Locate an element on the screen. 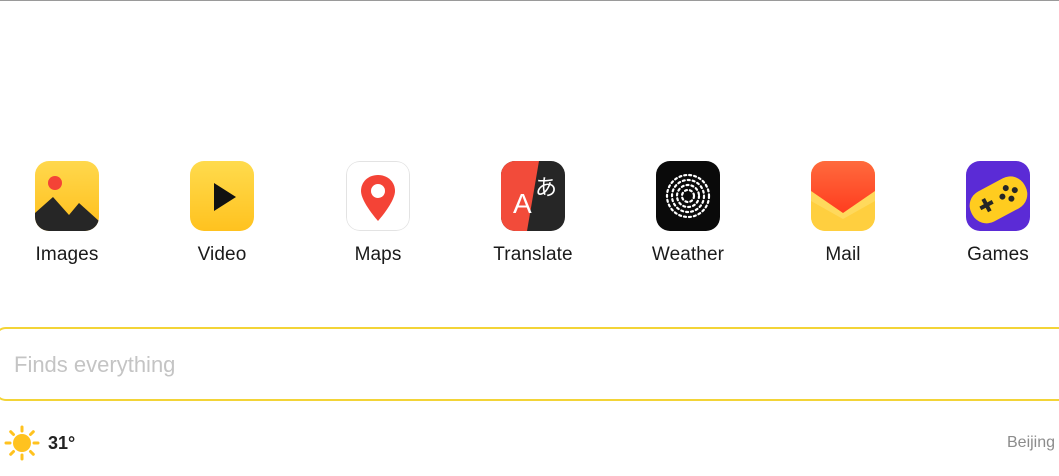 The width and height of the screenshot is (1059, 476). service-weather: Weather is located at coordinates (688, 213).